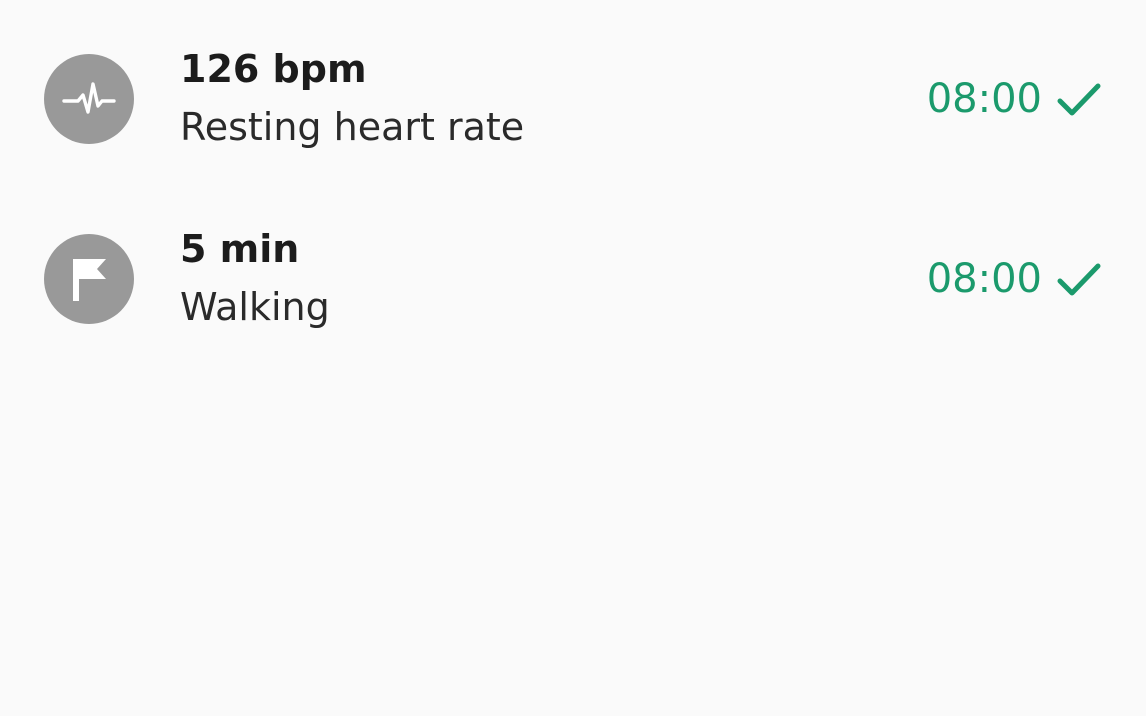  What do you see at coordinates (240, 249) in the screenshot?
I see `activity-duration: 5 min` at bounding box center [240, 249].